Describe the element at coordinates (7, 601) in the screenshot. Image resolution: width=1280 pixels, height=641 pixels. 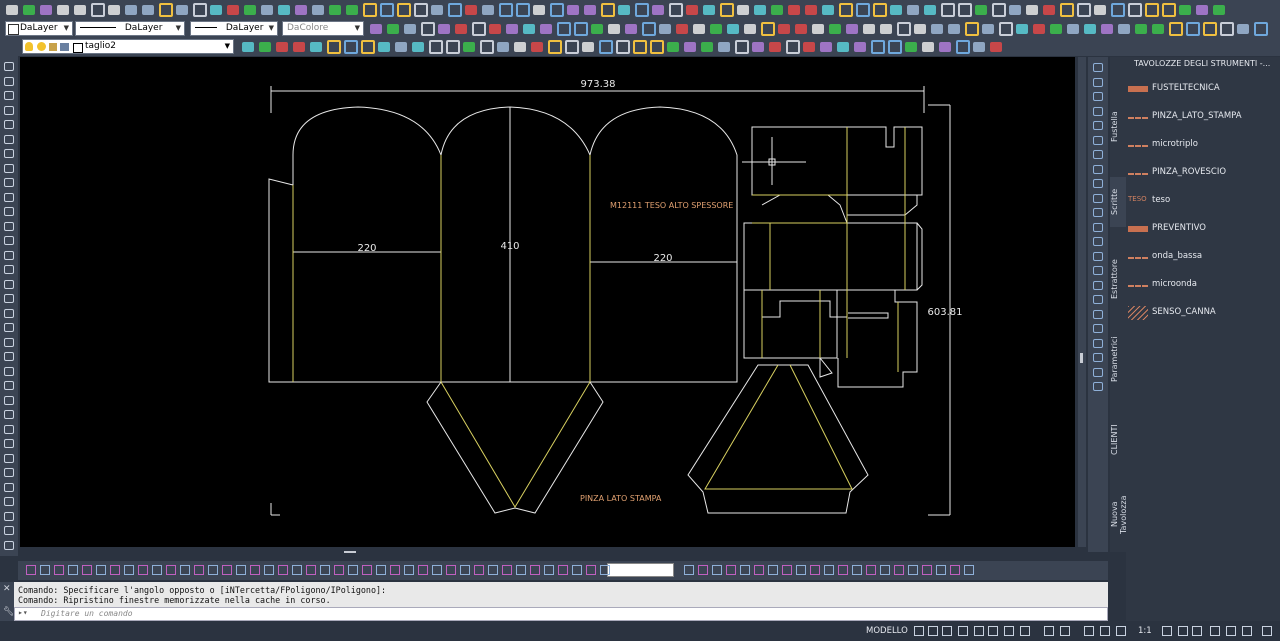
I see `command-line-handle: ✕ 🔧︎` at that location.